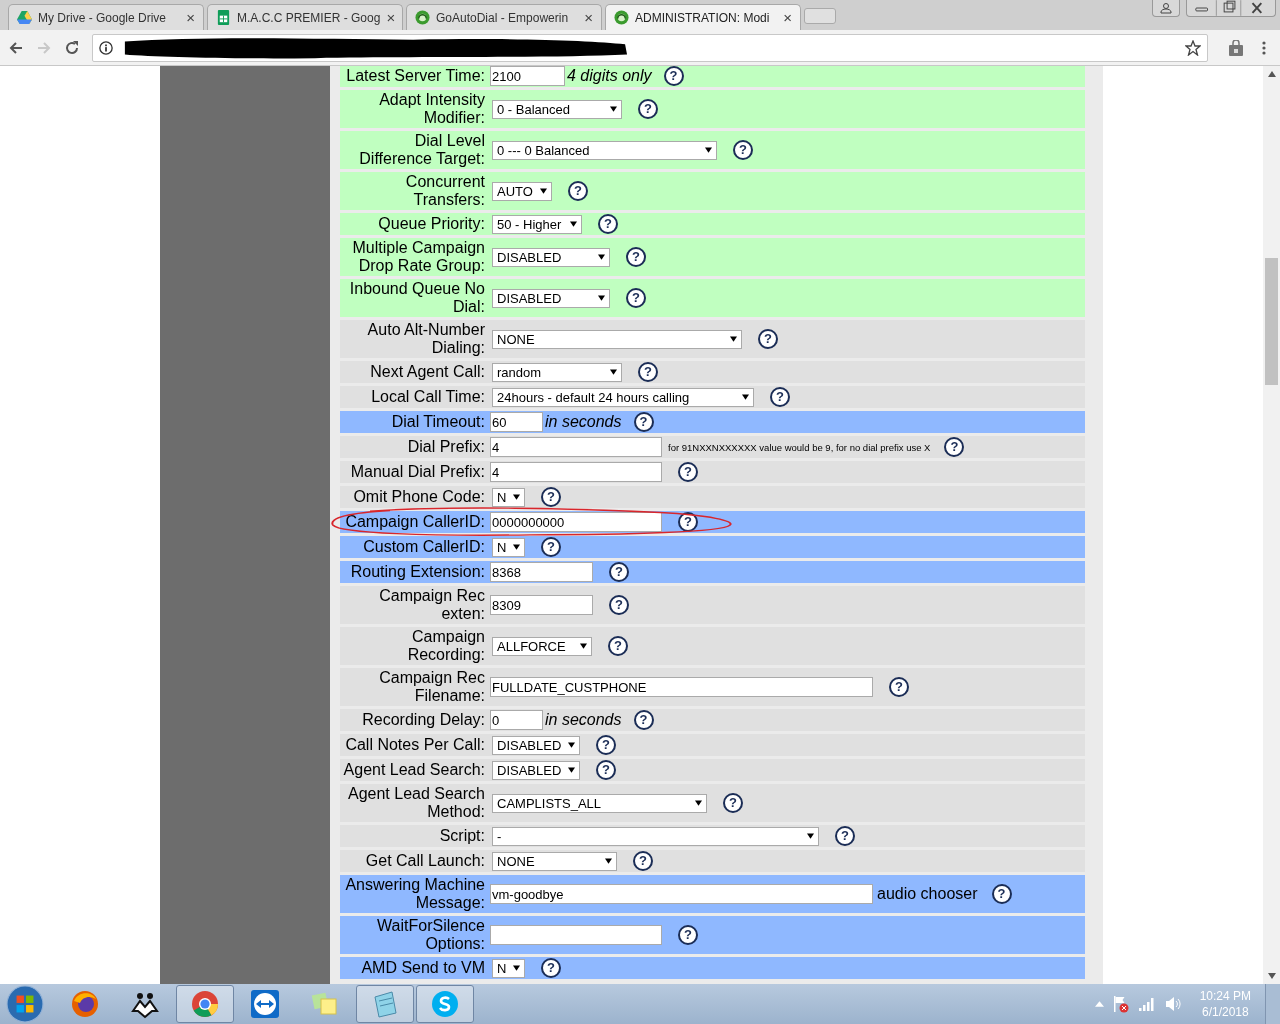 The width and height of the screenshot is (1280, 1024). What do you see at coordinates (1236, 47) in the screenshot?
I see `shopping-bag-icon` at bounding box center [1236, 47].